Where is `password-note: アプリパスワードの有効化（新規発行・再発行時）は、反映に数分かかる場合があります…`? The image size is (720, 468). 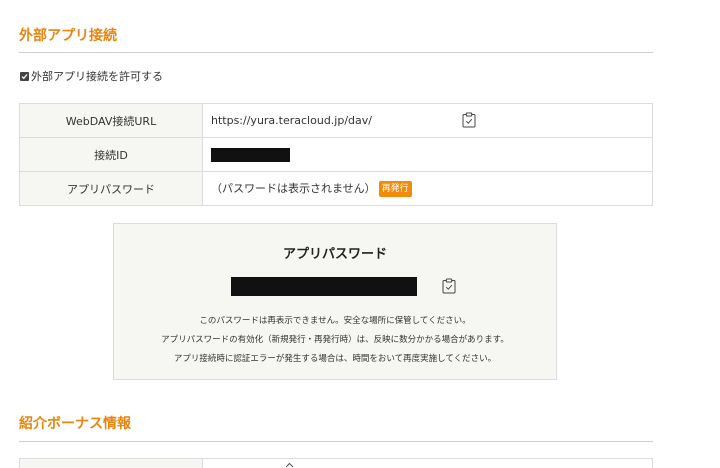
password-note: アプリパスワードの有効化（新規発行・再発行時）は、反映に数分かかる場合があります… is located at coordinates (335, 340).